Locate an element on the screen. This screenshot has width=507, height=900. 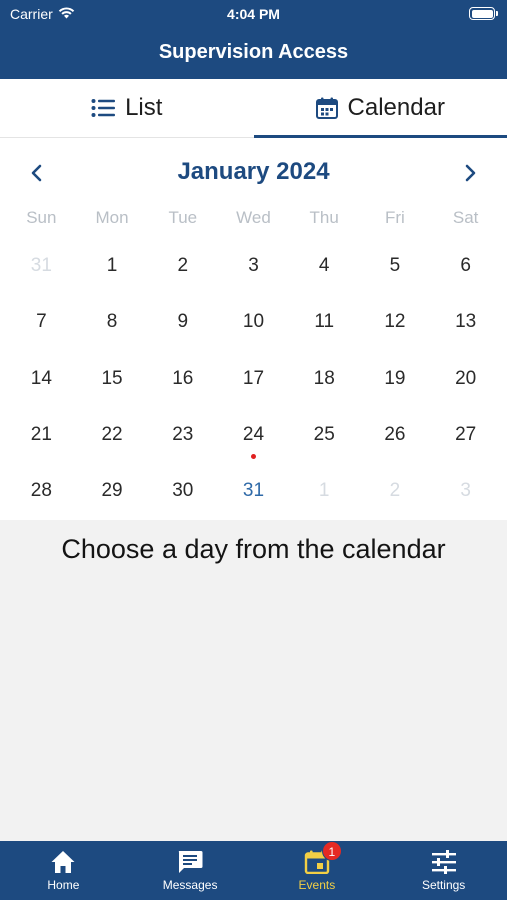
calendar-day-number: 16 is located at coordinates (183, 378).